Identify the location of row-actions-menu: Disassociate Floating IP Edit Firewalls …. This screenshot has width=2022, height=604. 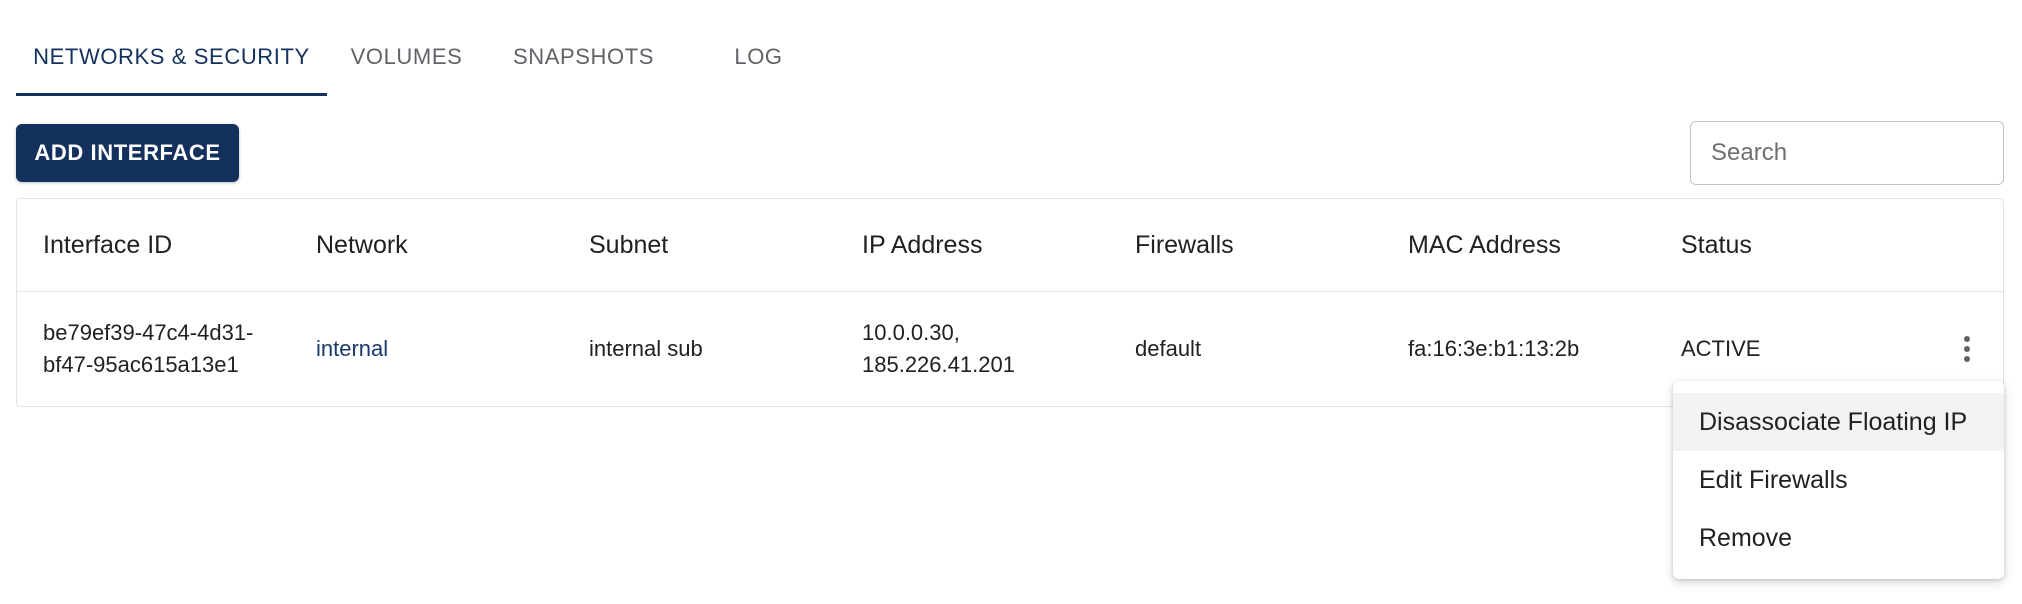
(1838, 480).